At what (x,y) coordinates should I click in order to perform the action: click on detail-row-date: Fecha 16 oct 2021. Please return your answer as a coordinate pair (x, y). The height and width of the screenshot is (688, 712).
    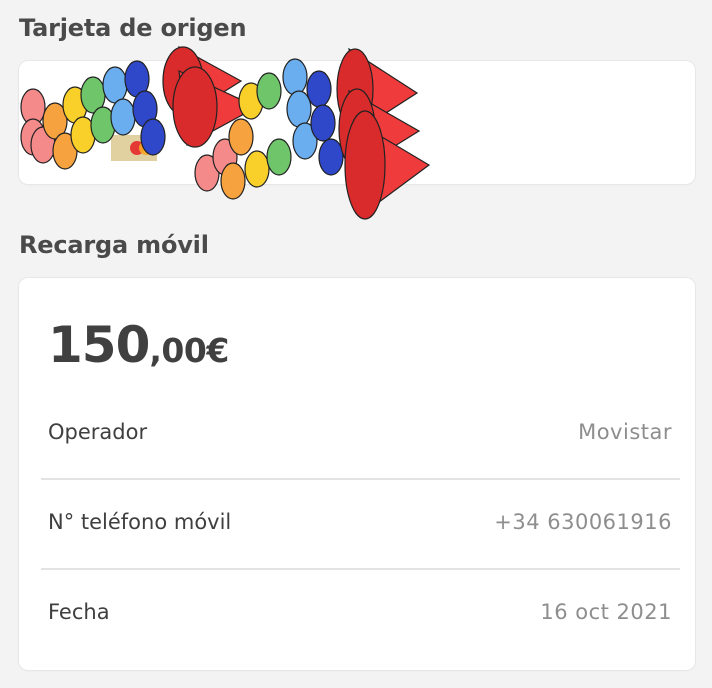
    Looking at the image, I should click on (360, 615).